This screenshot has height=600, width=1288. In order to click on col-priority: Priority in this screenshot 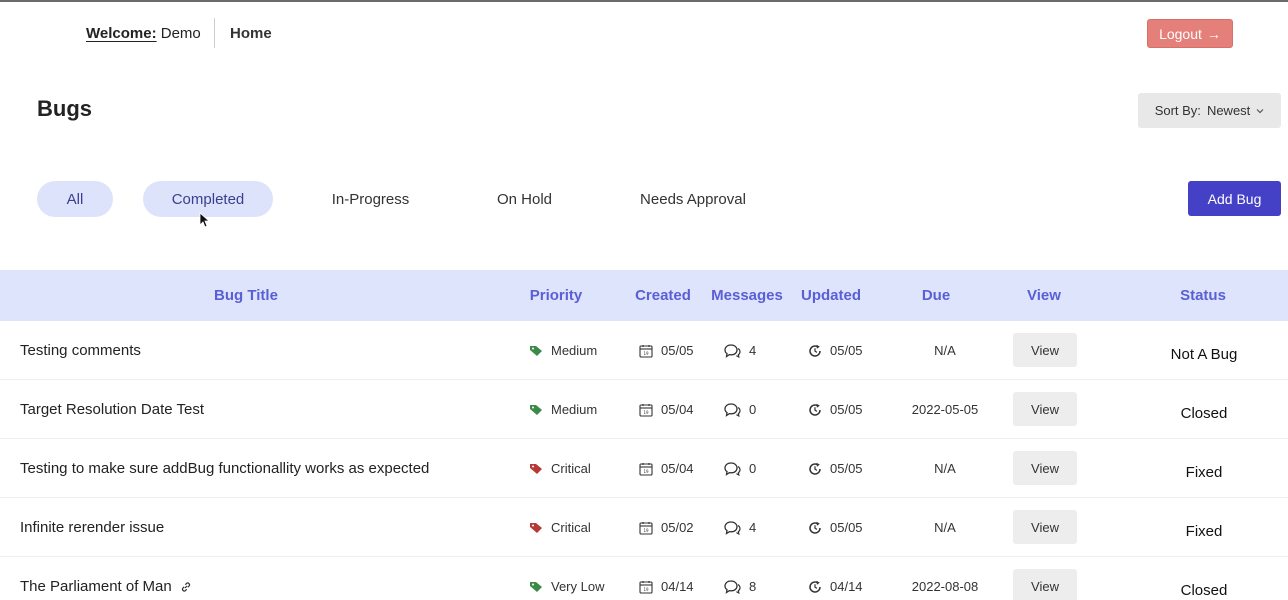, I will do `click(556, 295)`.